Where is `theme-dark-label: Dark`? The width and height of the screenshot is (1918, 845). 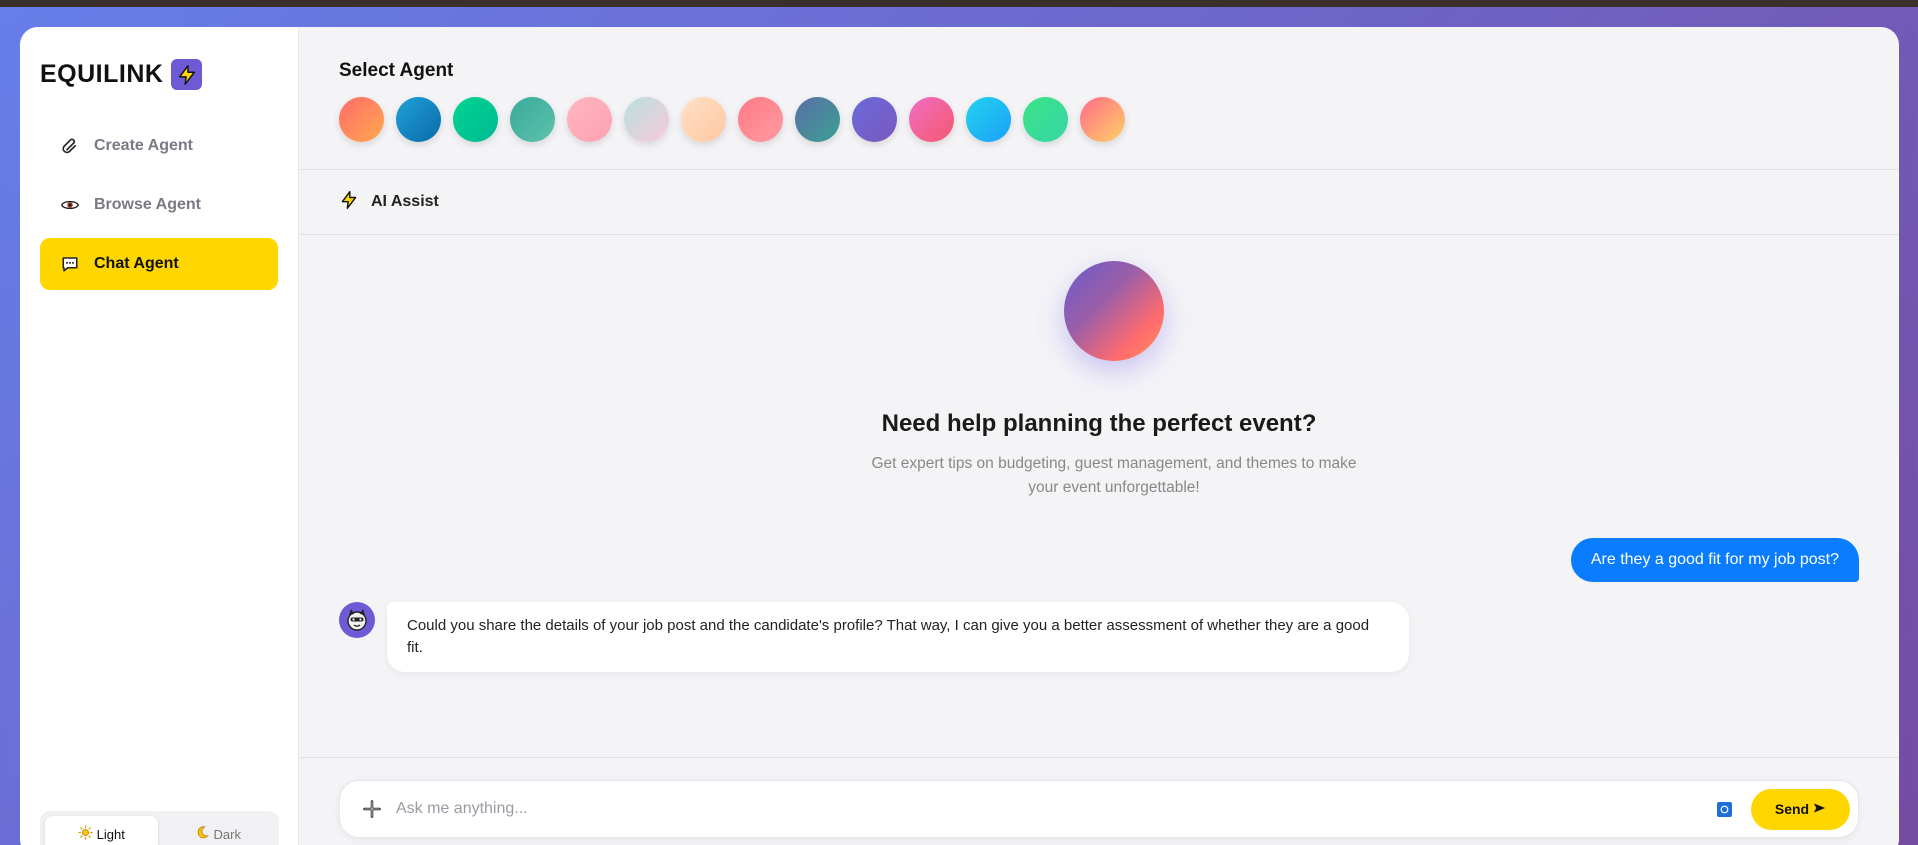 theme-dark-label: Dark is located at coordinates (227, 834).